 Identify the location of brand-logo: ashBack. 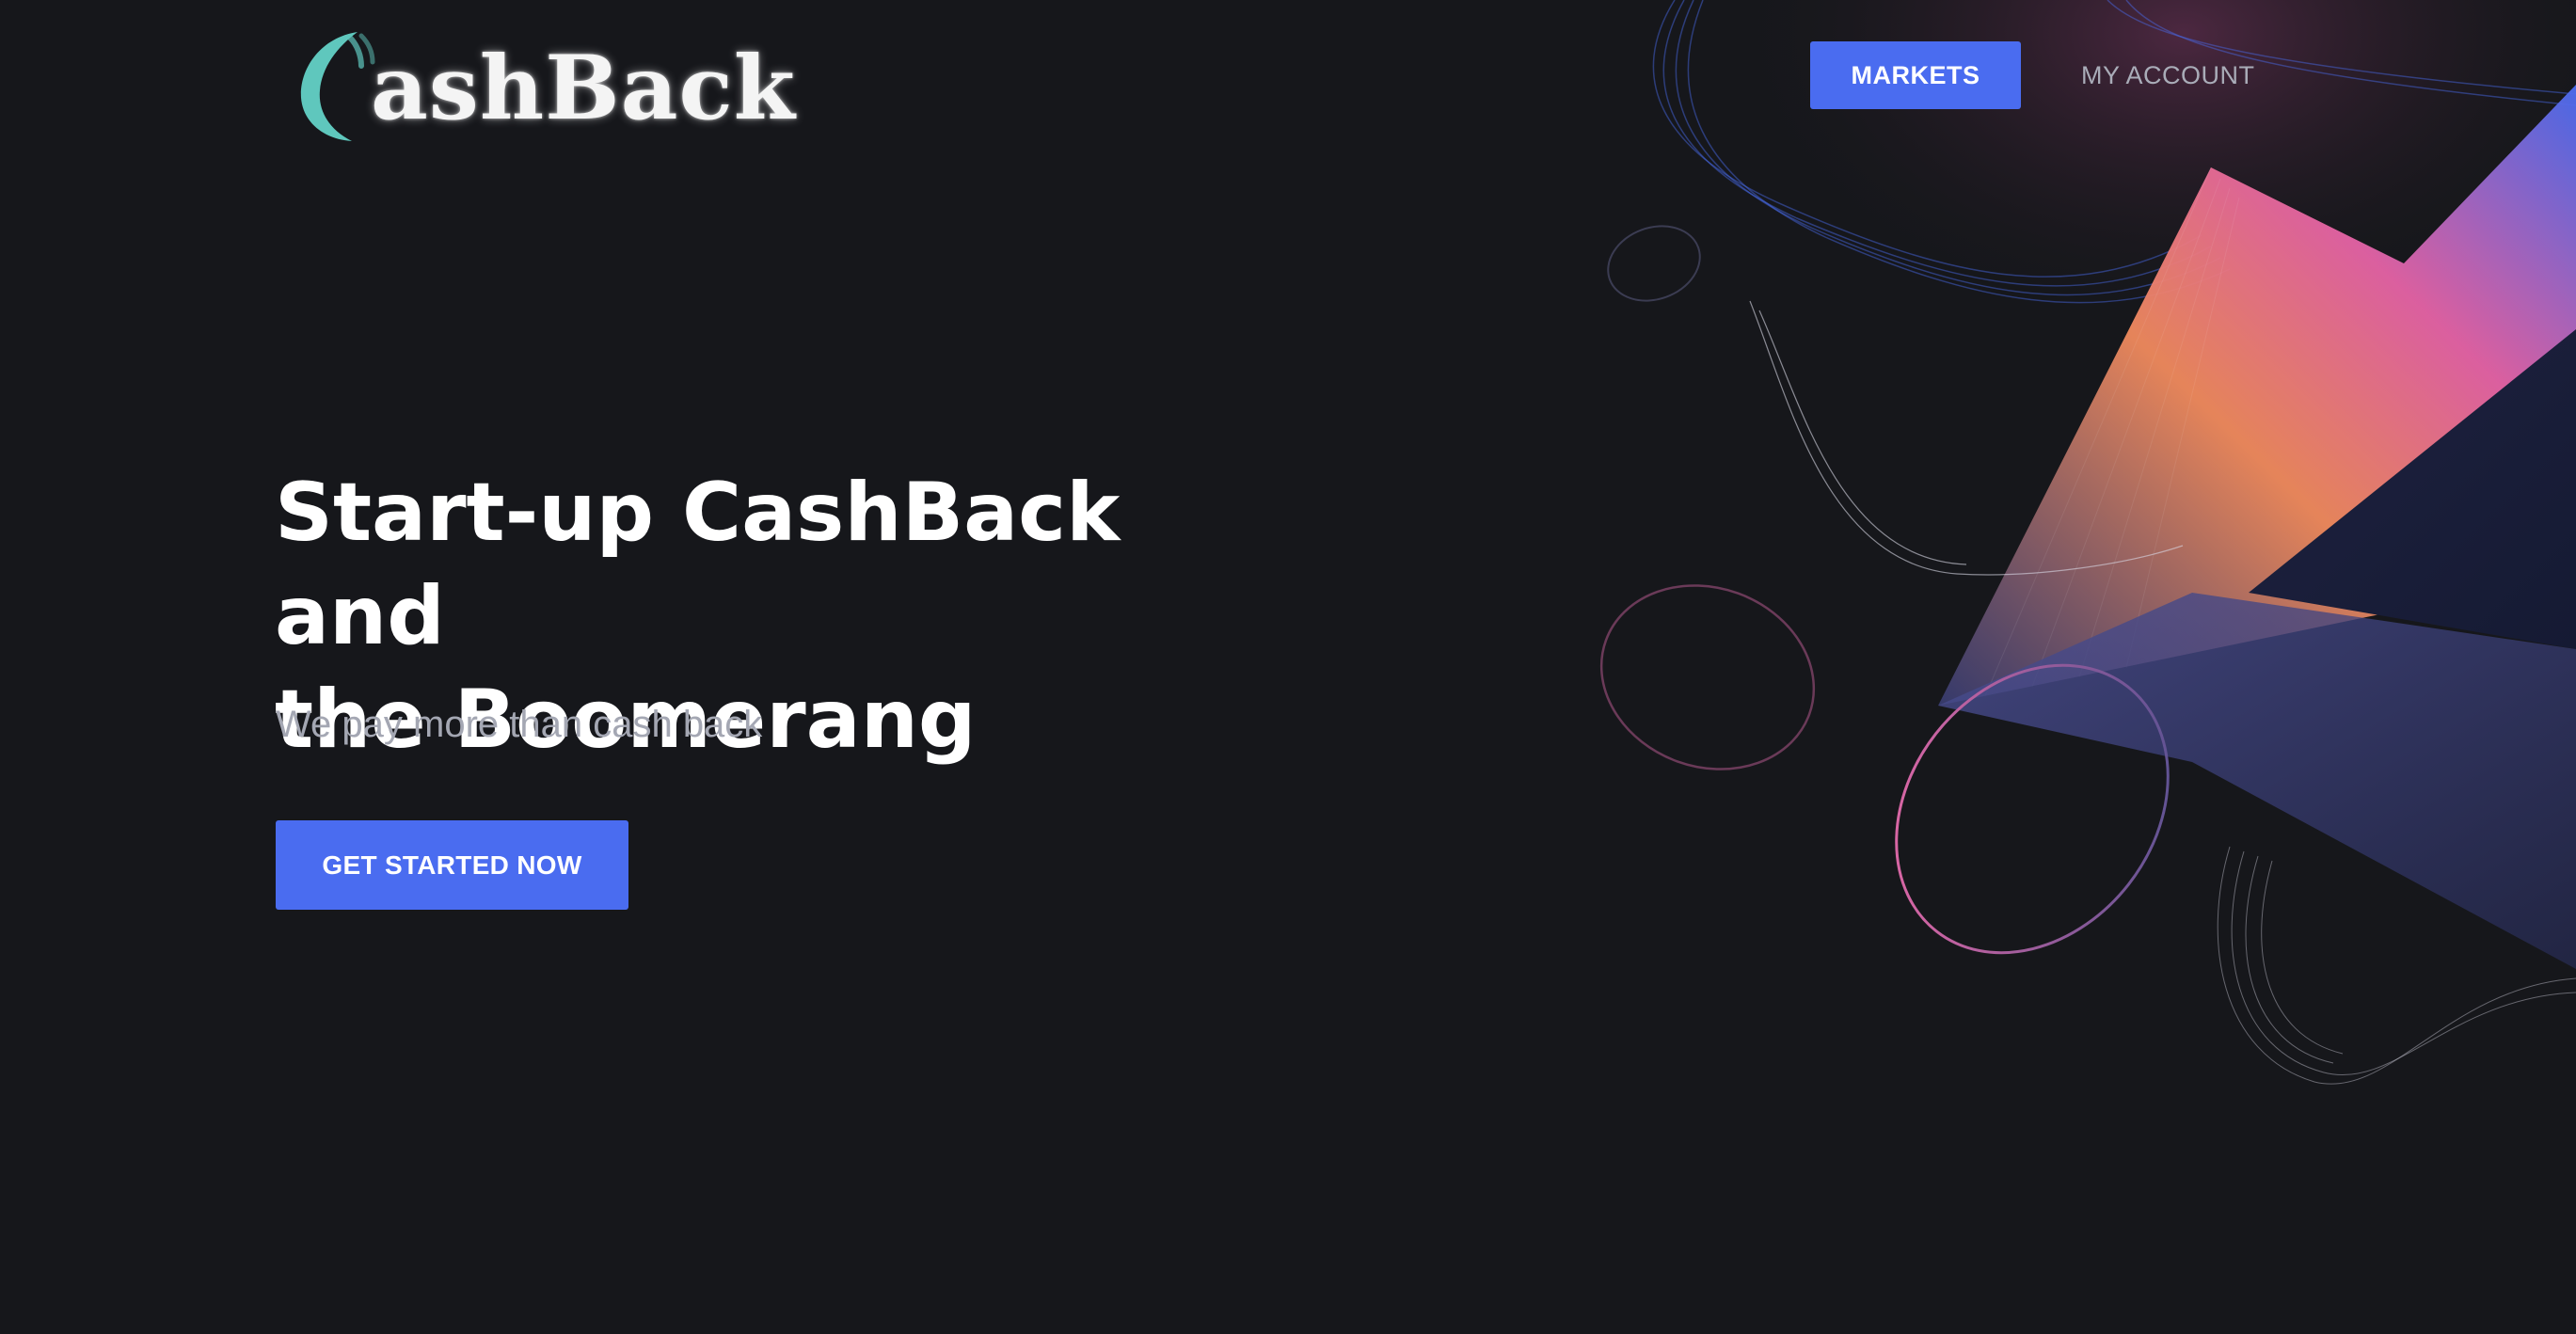
(544, 85).